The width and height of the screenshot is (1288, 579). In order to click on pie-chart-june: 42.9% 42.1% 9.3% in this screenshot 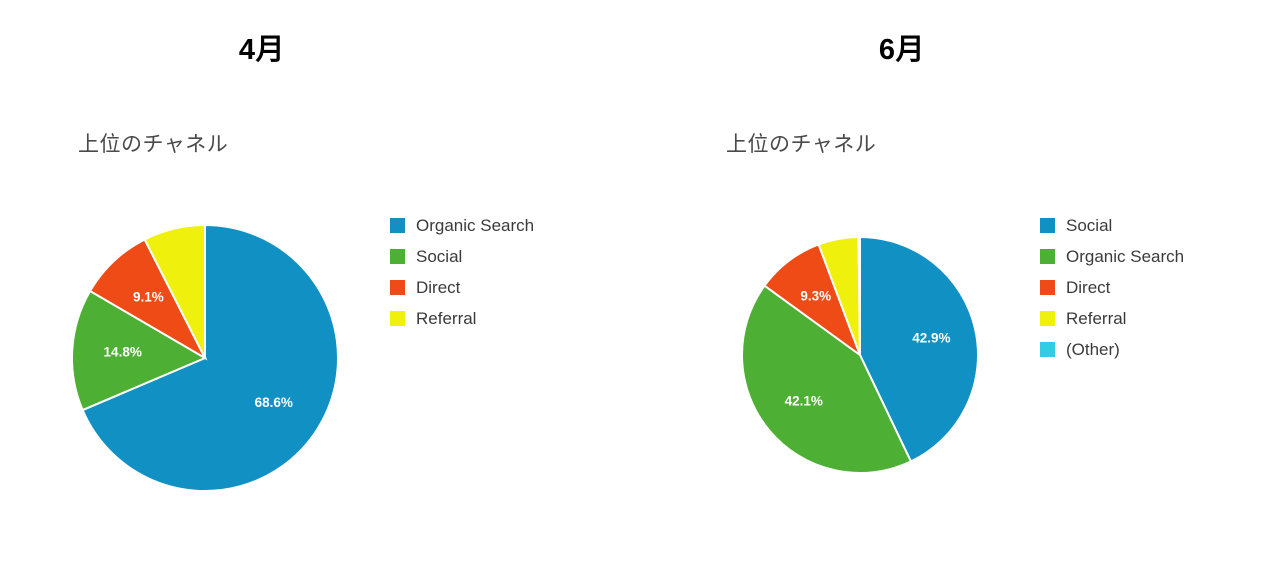, I will do `click(860, 355)`.